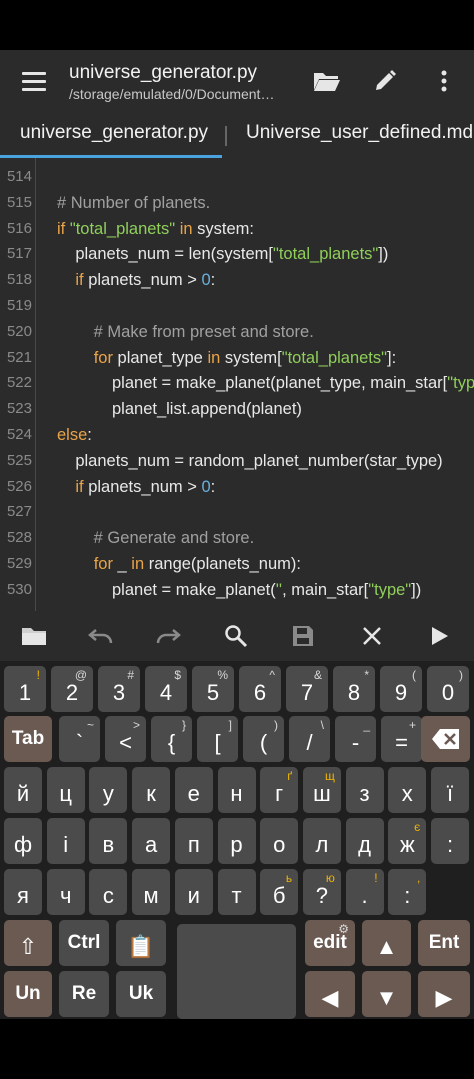 This screenshot has height=1079, width=474. I want to click on backspace-icon, so click(445, 739).